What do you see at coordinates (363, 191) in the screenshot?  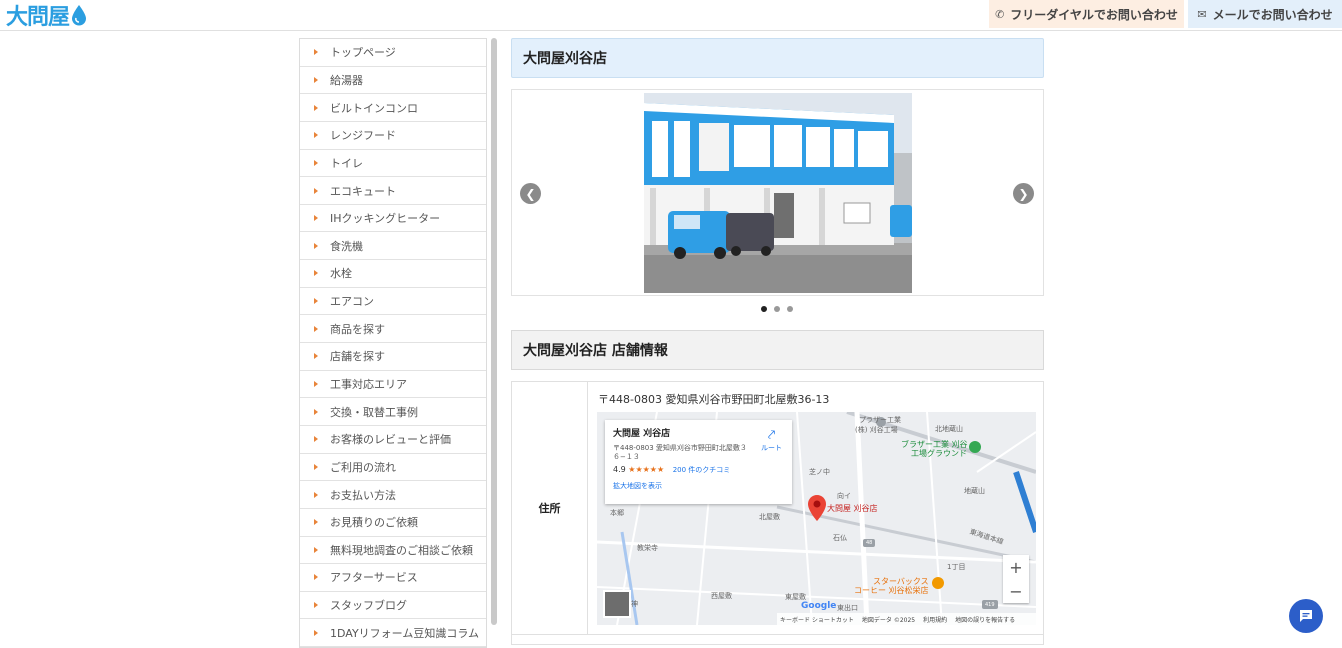 I see `sidebar-item-label: エコキュート` at bounding box center [363, 191].